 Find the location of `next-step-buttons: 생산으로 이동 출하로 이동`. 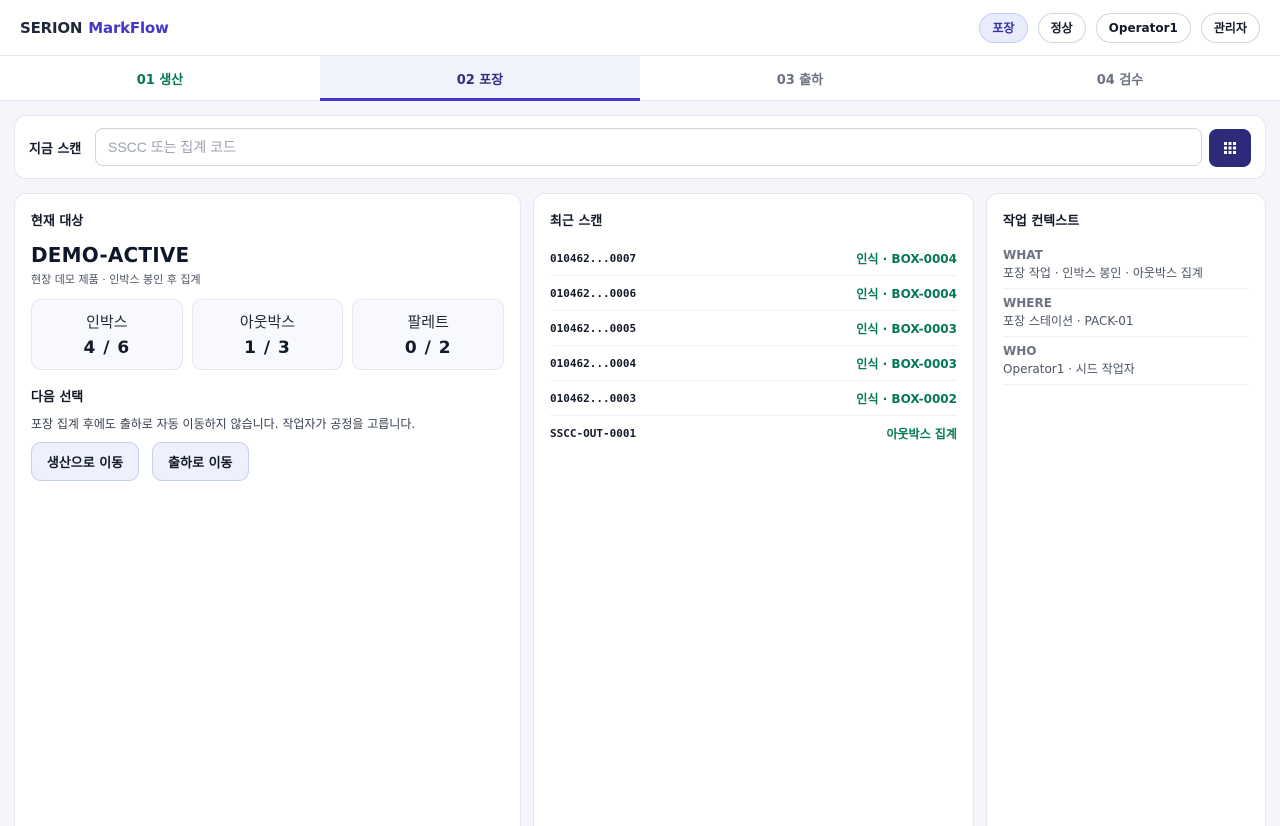

next-step-buttons: 생산으로 이동 출하로 이동 is located at coordinates (267, 461).